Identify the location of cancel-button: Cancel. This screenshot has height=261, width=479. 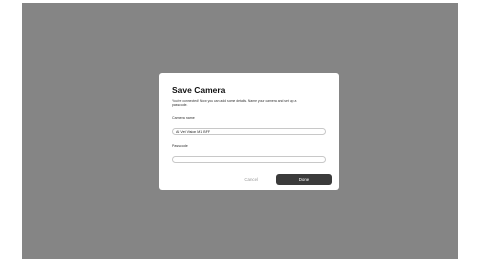
(251, 179).